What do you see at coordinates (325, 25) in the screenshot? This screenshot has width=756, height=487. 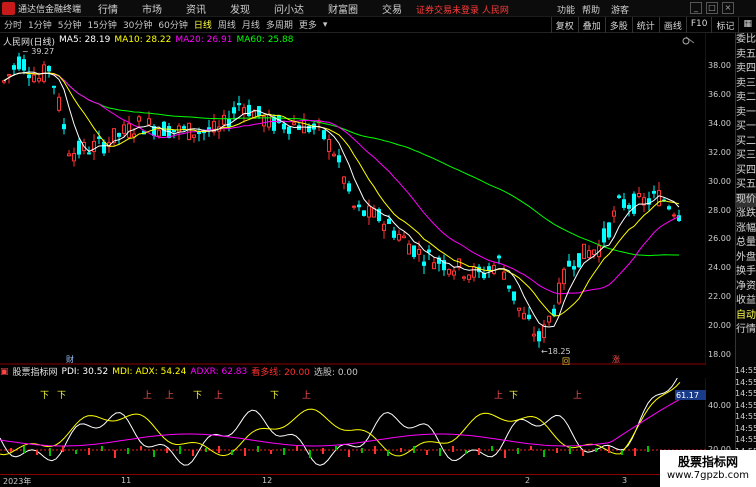 I see `chevron-down-icon: ▾` at bounding box center [325, 25].